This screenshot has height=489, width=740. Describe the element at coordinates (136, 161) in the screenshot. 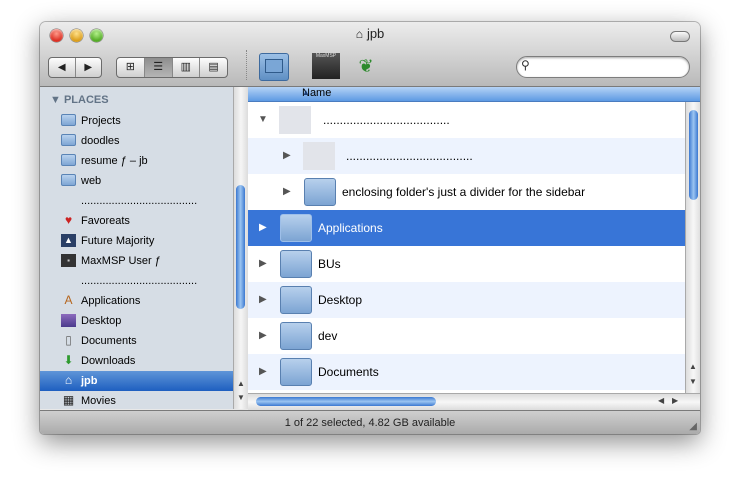

I see `sidebar-item-resume: resume ƒ – jb` at that location.